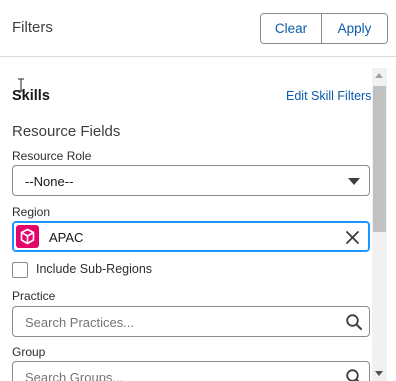 Image resolution: width=396 pixels, height=381 pixels. Describe the element at coordinates (27, 236) in the screenshot. I see `region-entity-icon` at that location.